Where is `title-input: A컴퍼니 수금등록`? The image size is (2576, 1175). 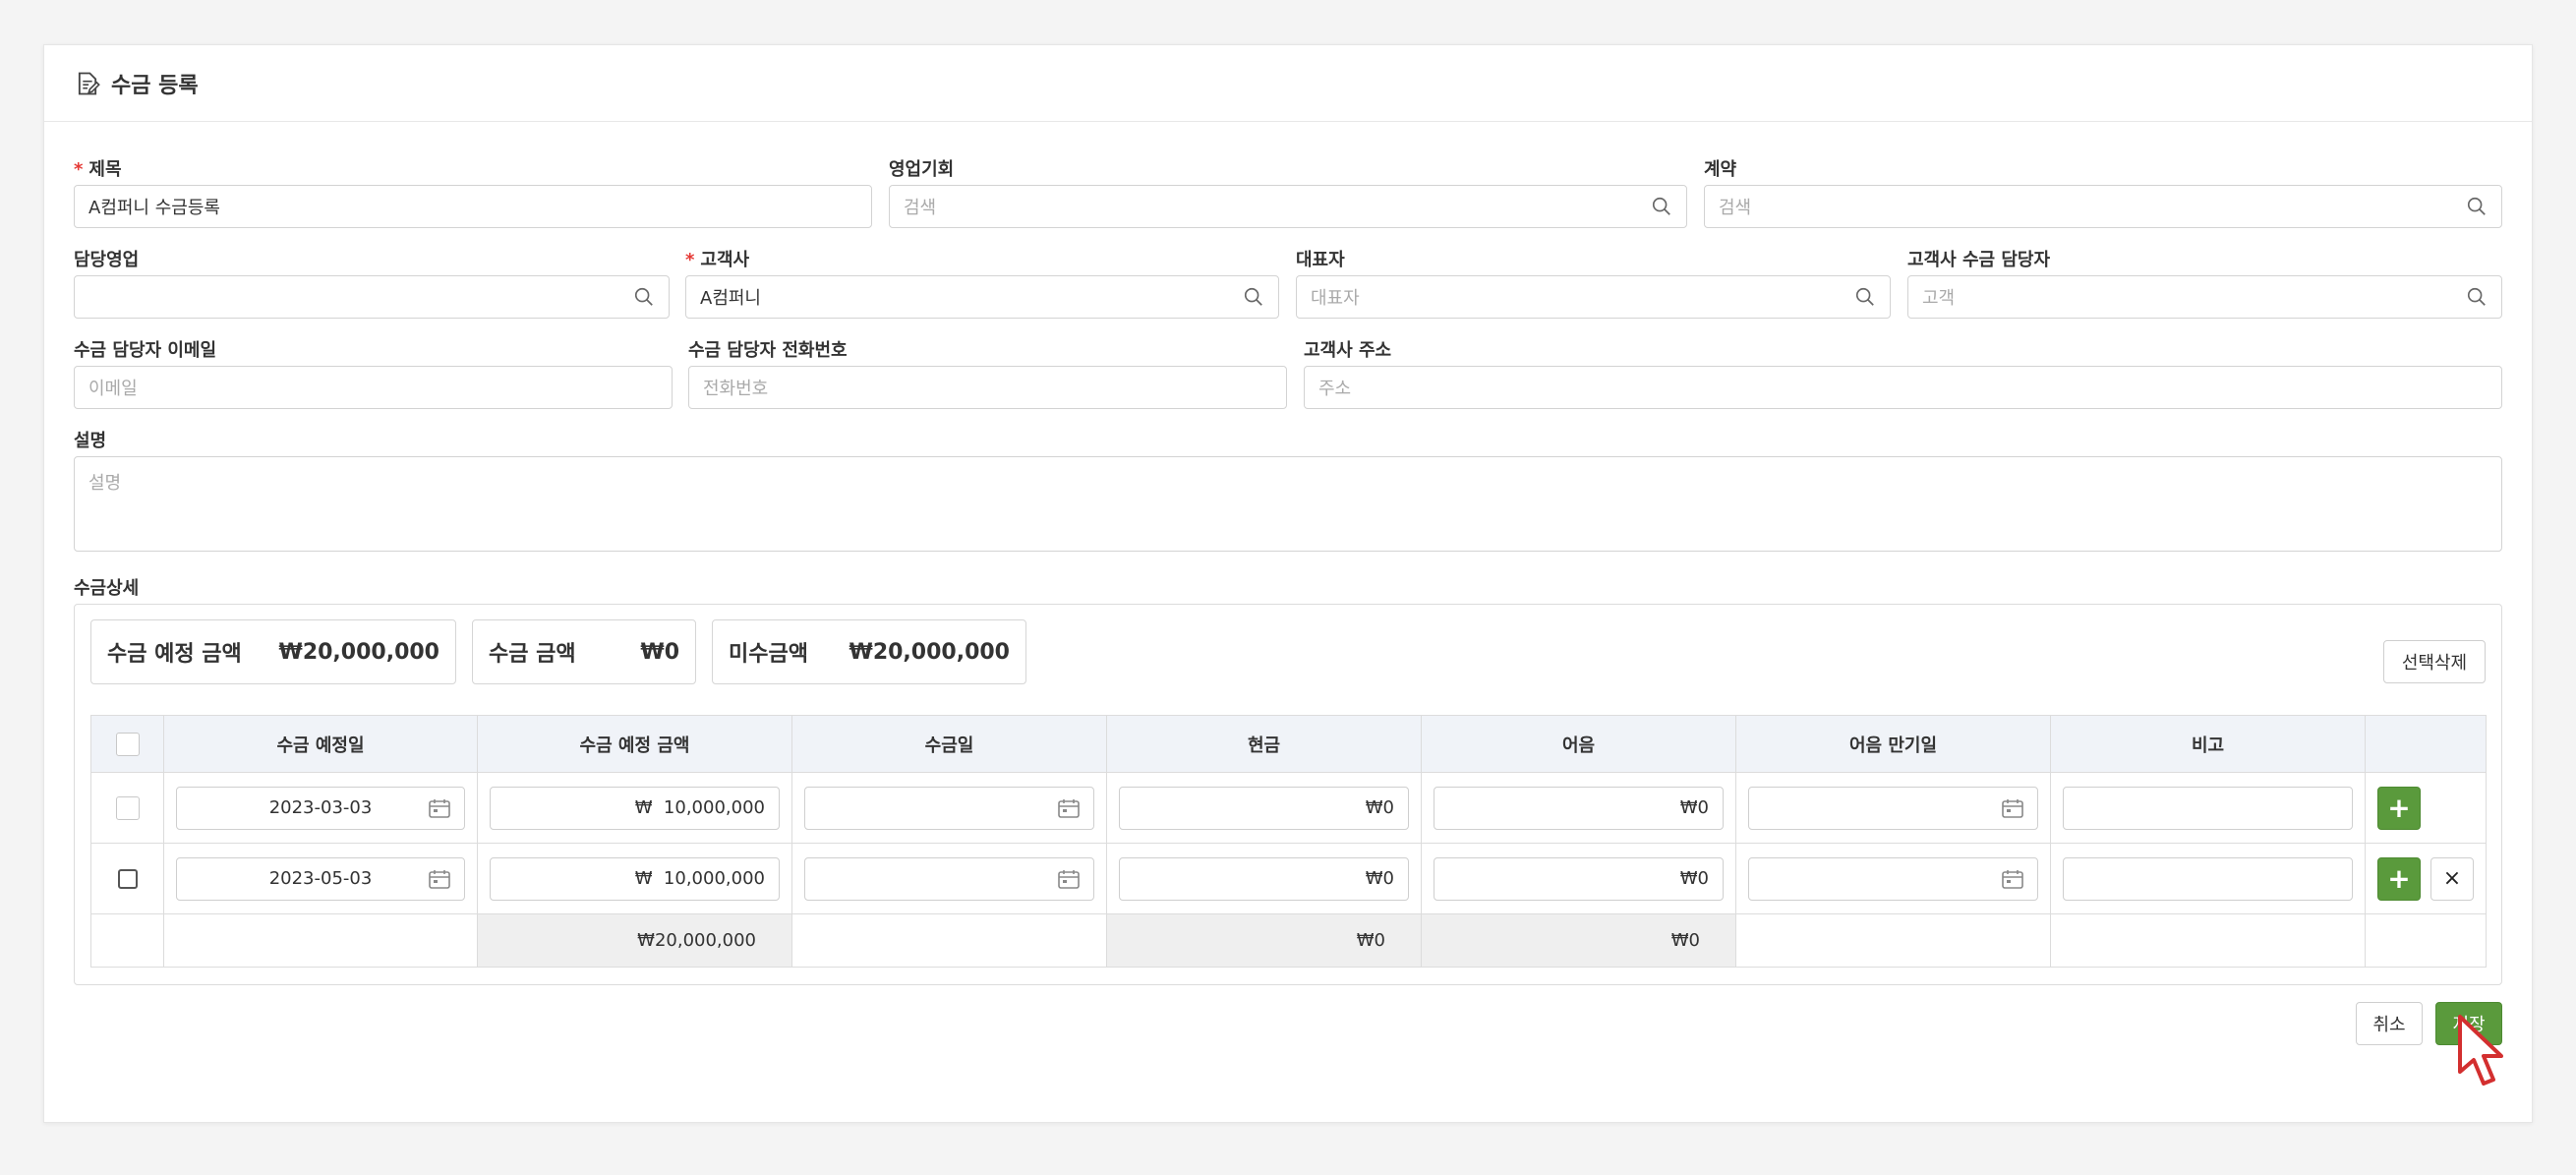 title-input: A컴퍼니 수금등록 is located at coordinates (473, 206).